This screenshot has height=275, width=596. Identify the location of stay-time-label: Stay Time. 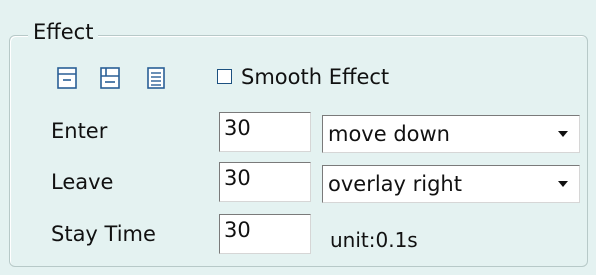
(103, 234).